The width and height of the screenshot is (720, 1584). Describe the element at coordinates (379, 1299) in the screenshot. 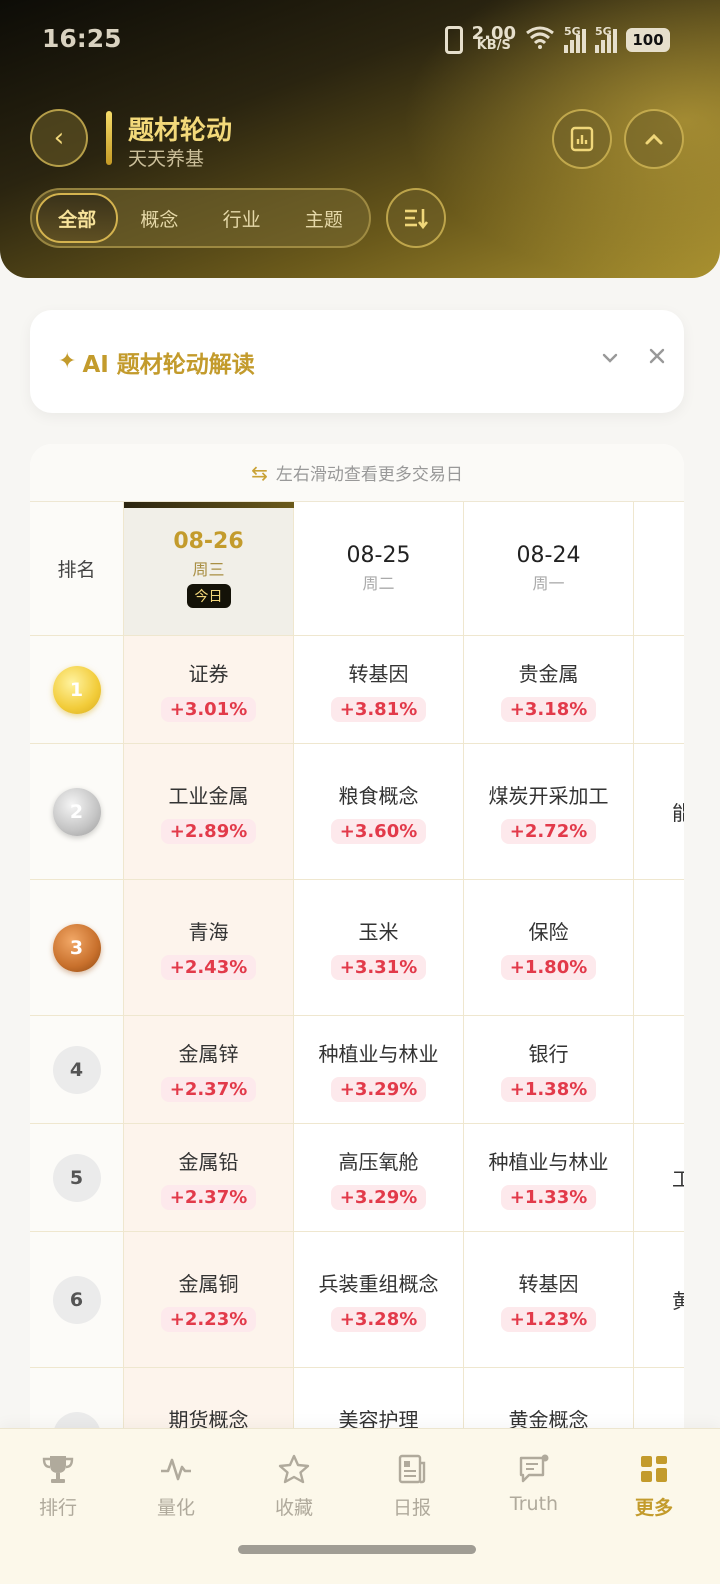

I see `theme-cell: 兵装重组概念 +3.28%` at that location.